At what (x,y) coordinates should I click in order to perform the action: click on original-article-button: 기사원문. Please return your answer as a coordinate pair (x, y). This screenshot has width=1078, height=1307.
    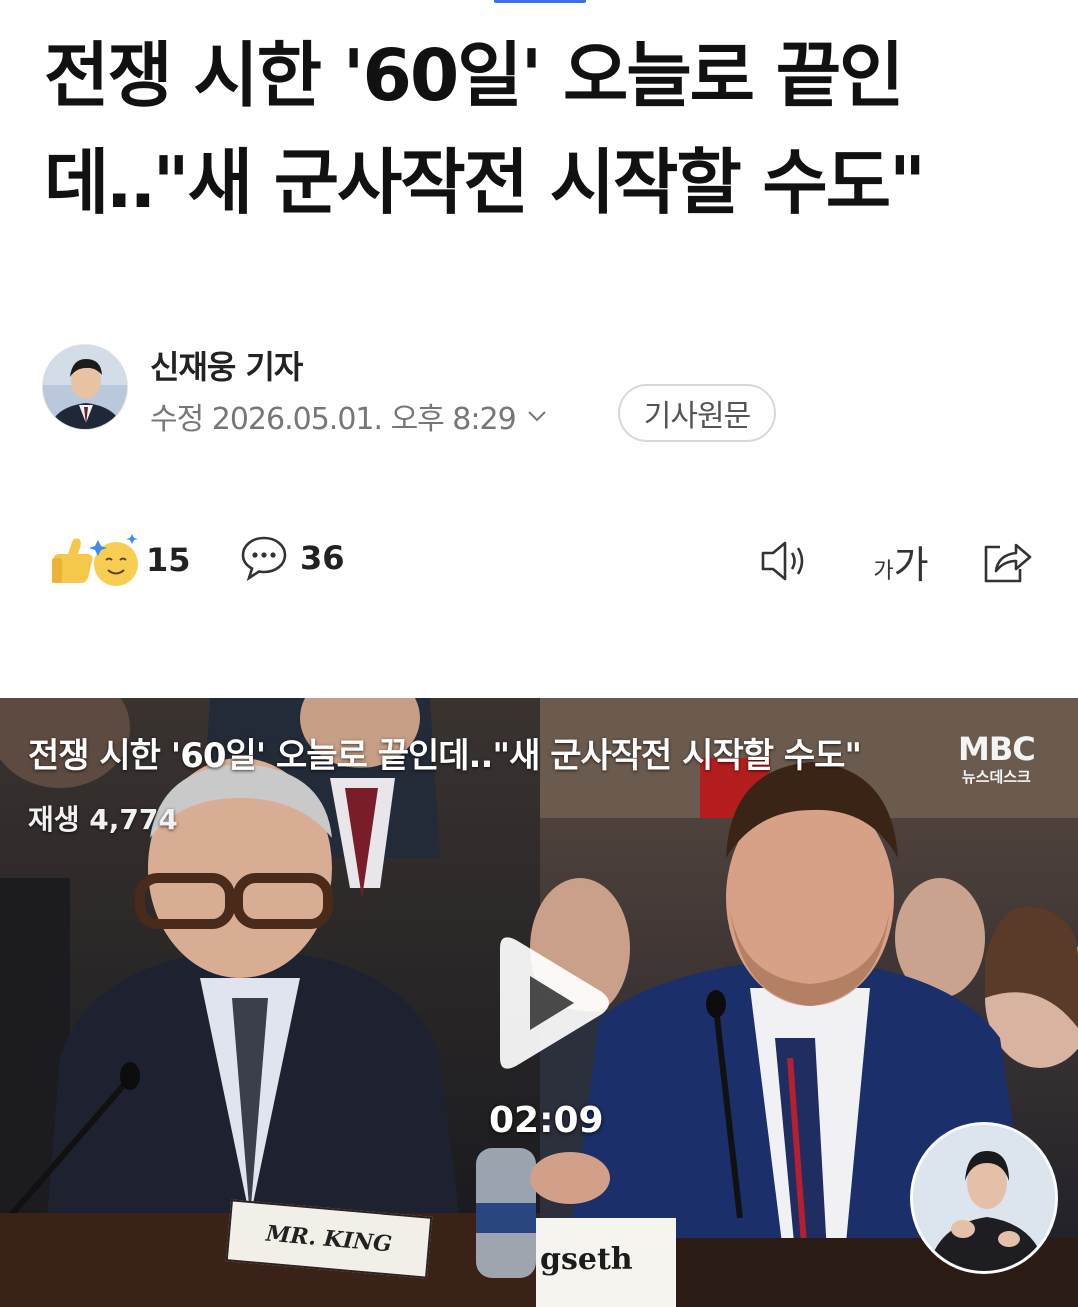
    Looking at the image, I should click on (697, 413).